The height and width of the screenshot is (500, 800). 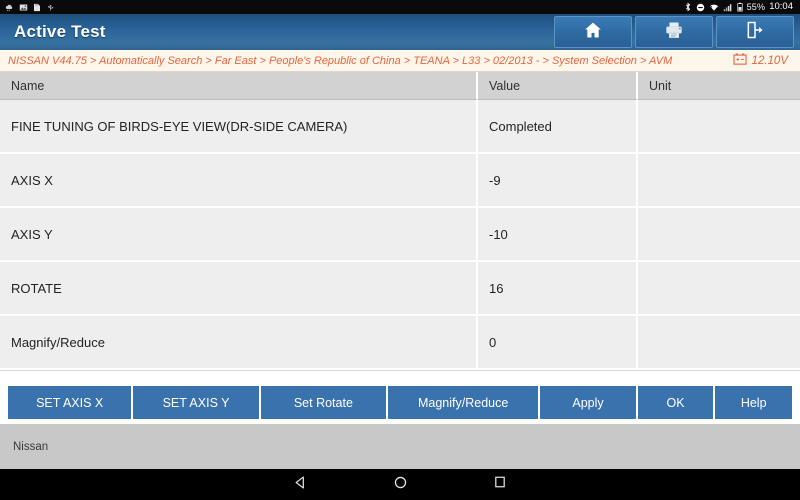 I want to click on weather-icon, so click(x=9, y=7).